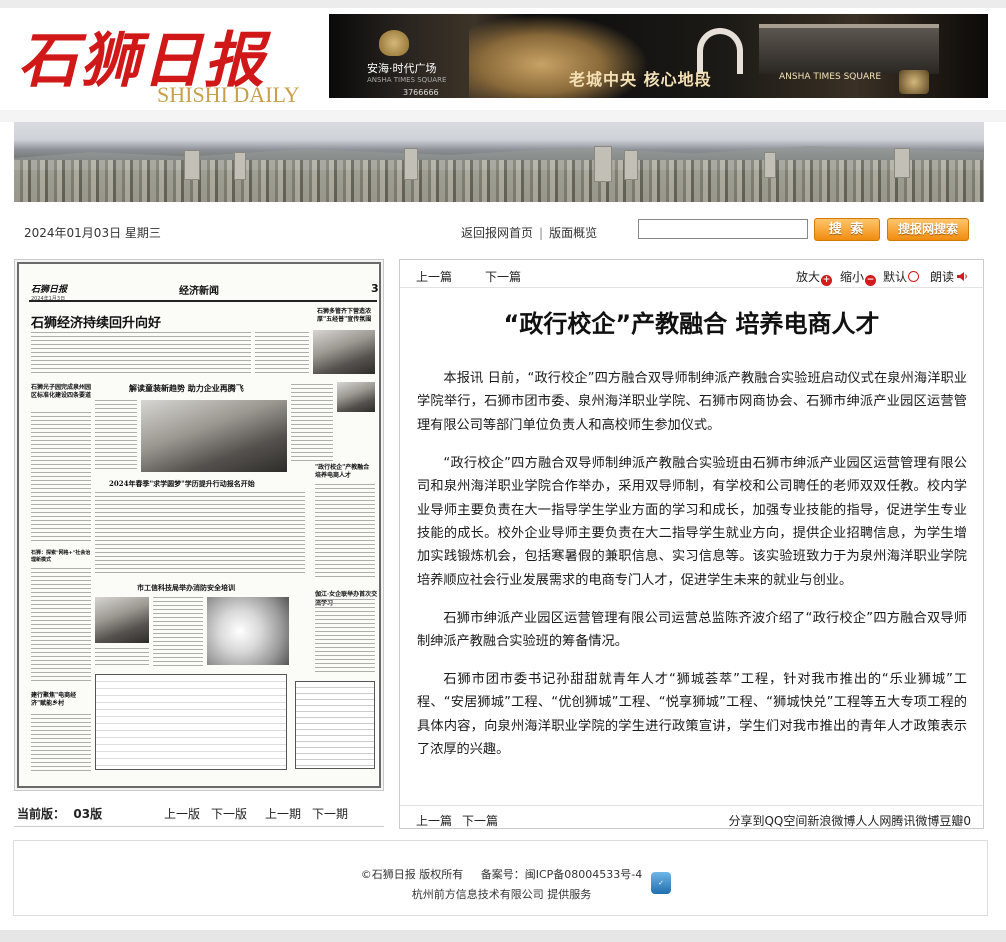  What do you see at coordinates (858, 277) in the screenshot?
I see `zoom-out-button: 缩小 −` at bounding box center [858, 277].